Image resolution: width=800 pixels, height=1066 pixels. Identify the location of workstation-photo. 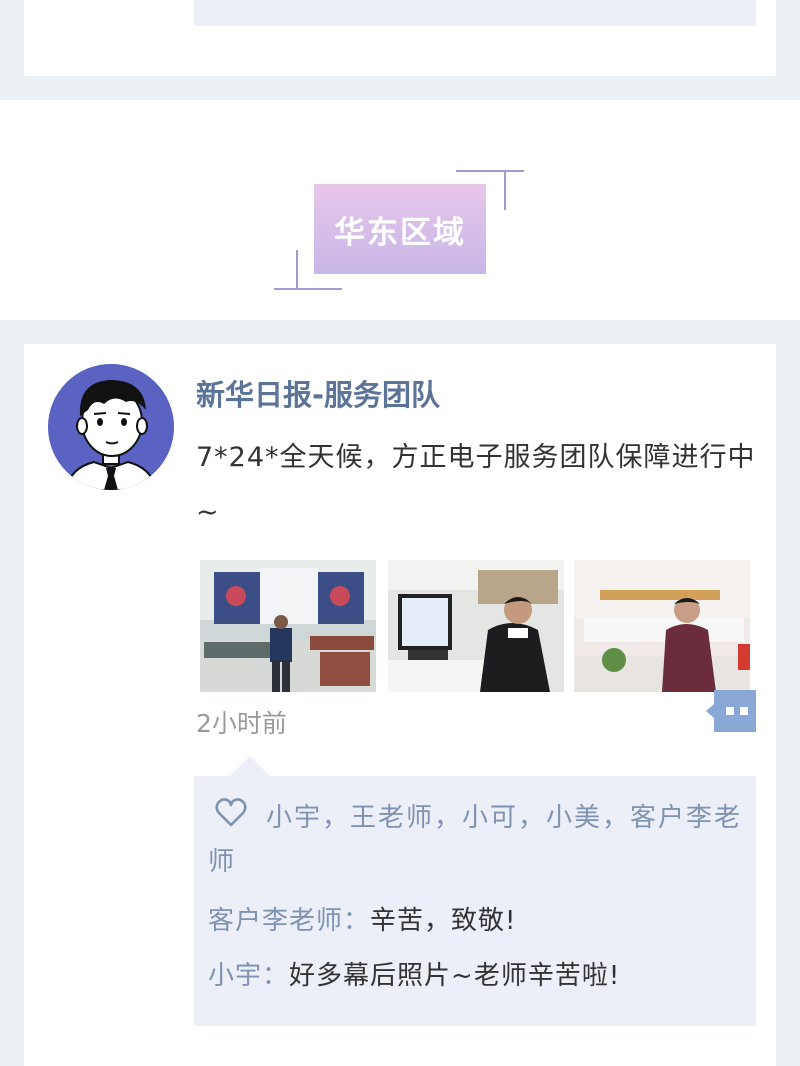
(476, 626).